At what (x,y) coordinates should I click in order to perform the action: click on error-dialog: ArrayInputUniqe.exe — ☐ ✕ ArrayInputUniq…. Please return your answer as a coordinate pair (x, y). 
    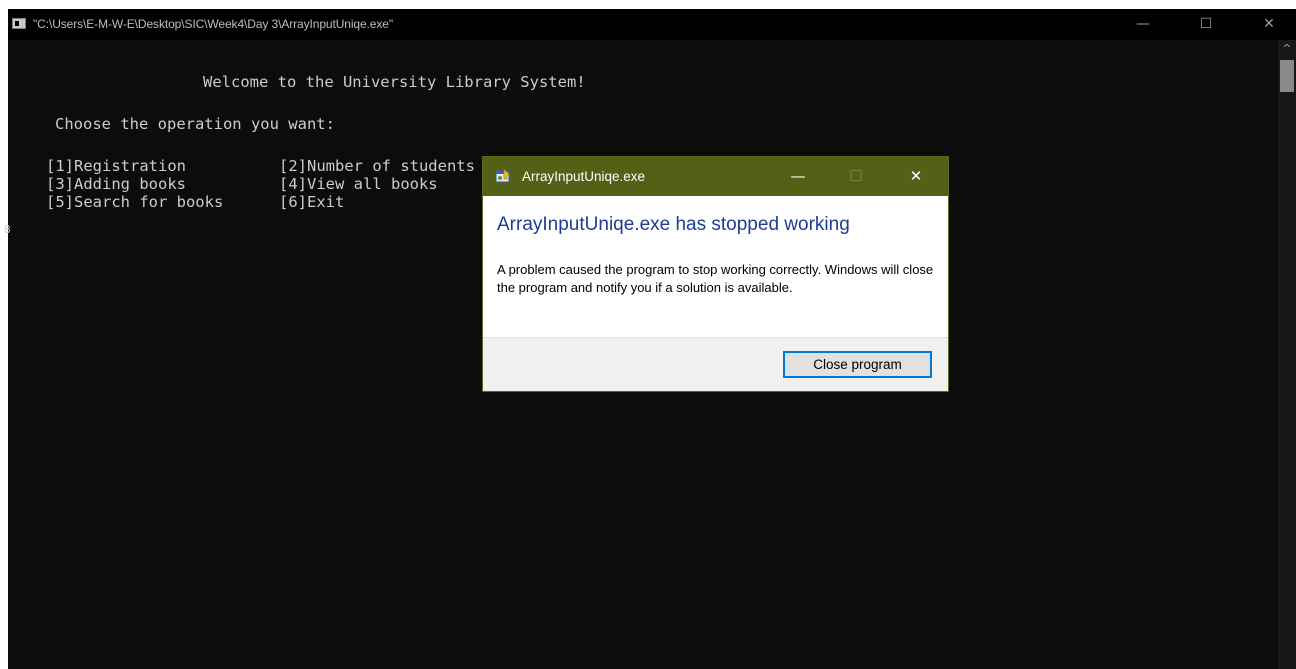
    Looking at the image, I should click on (715, 274).